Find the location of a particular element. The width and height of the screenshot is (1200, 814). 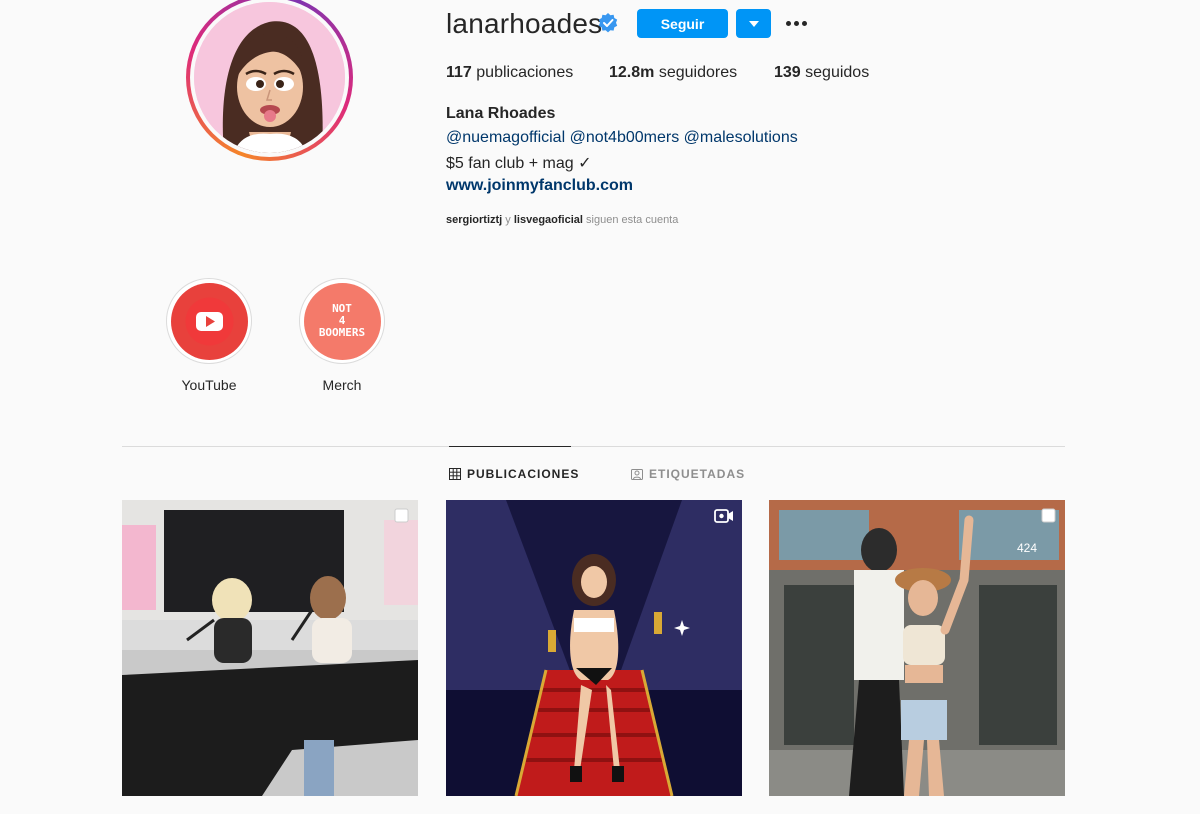

followers-stat: 12.8m seguidores is located at coordinates (673, 73).